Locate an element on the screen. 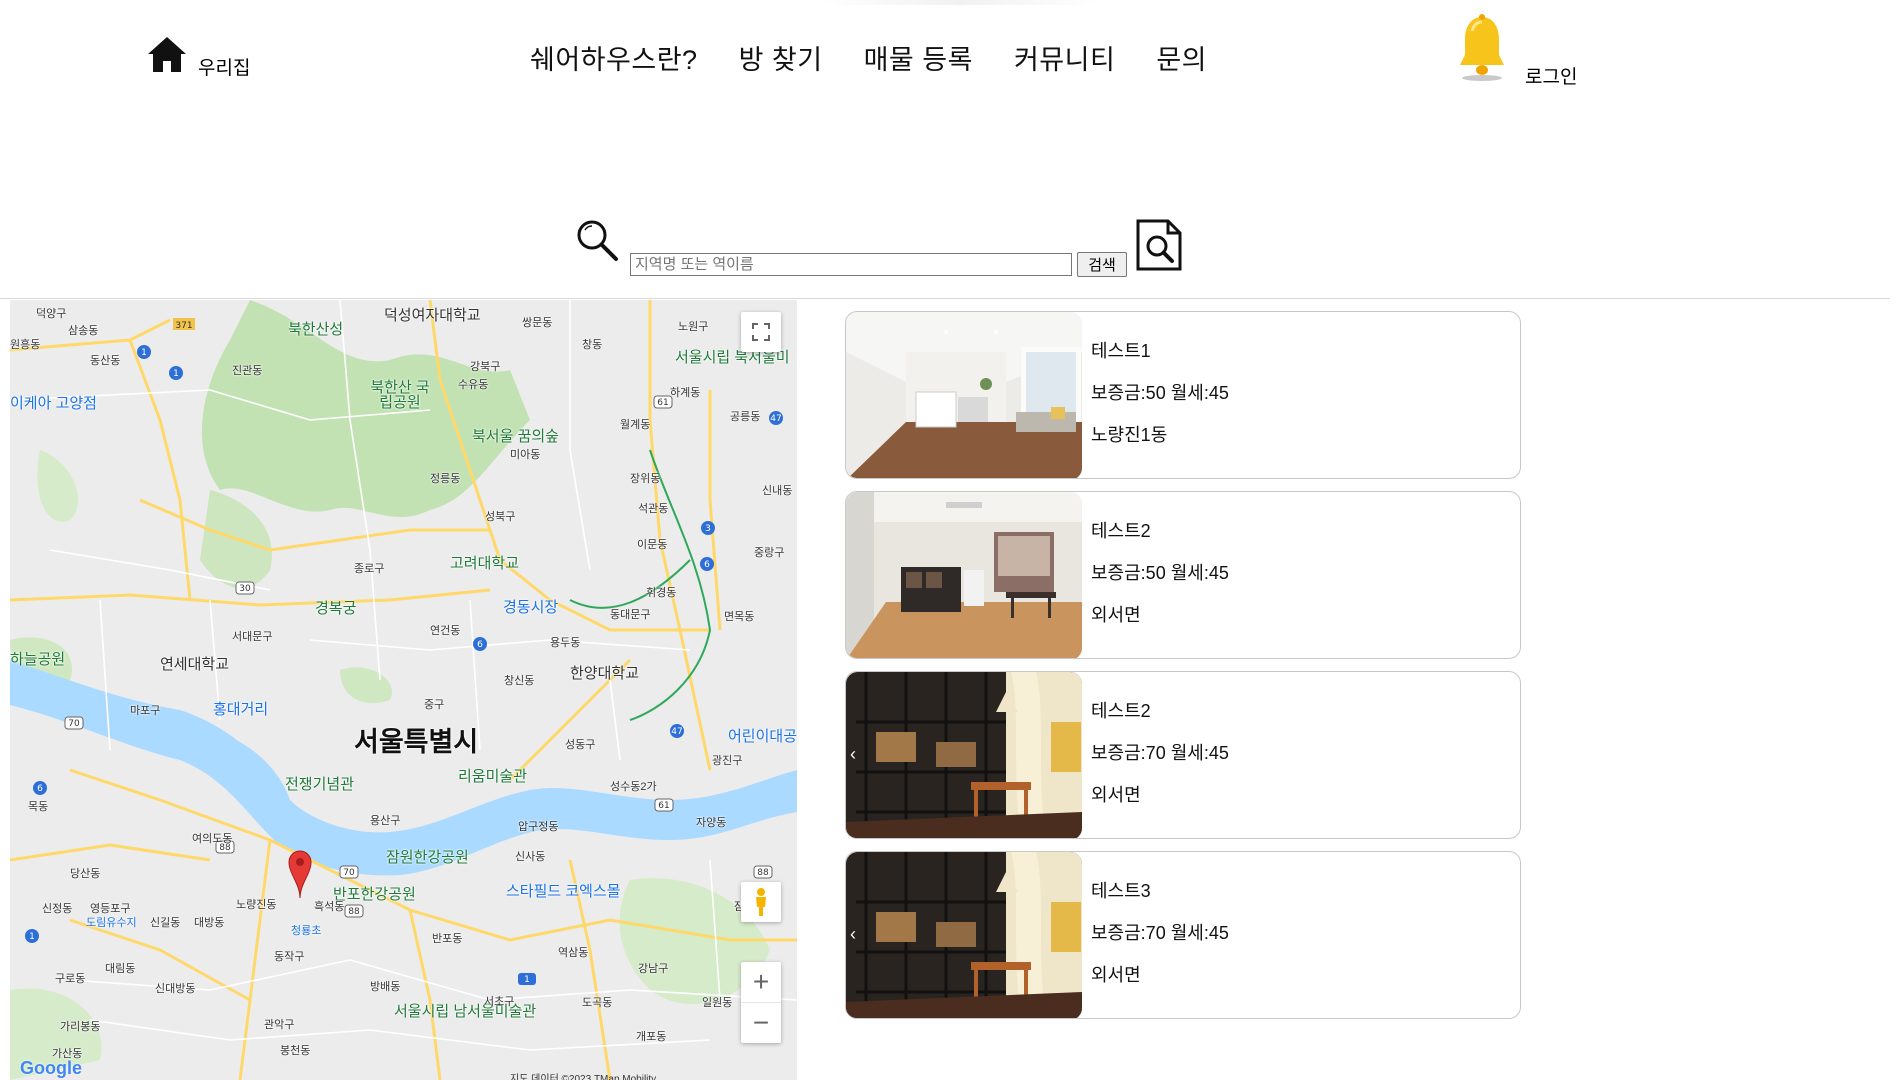 This screenshot has height=1080, width=1902. map-label: 창신동 is located at coordinates (519, 681).